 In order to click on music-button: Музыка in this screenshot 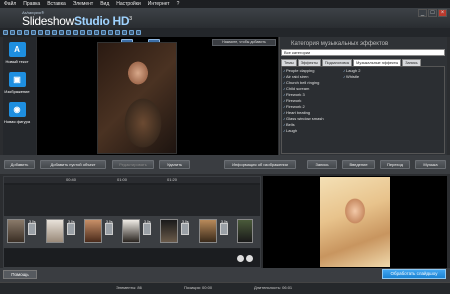, I will do `click(430, 164)`.